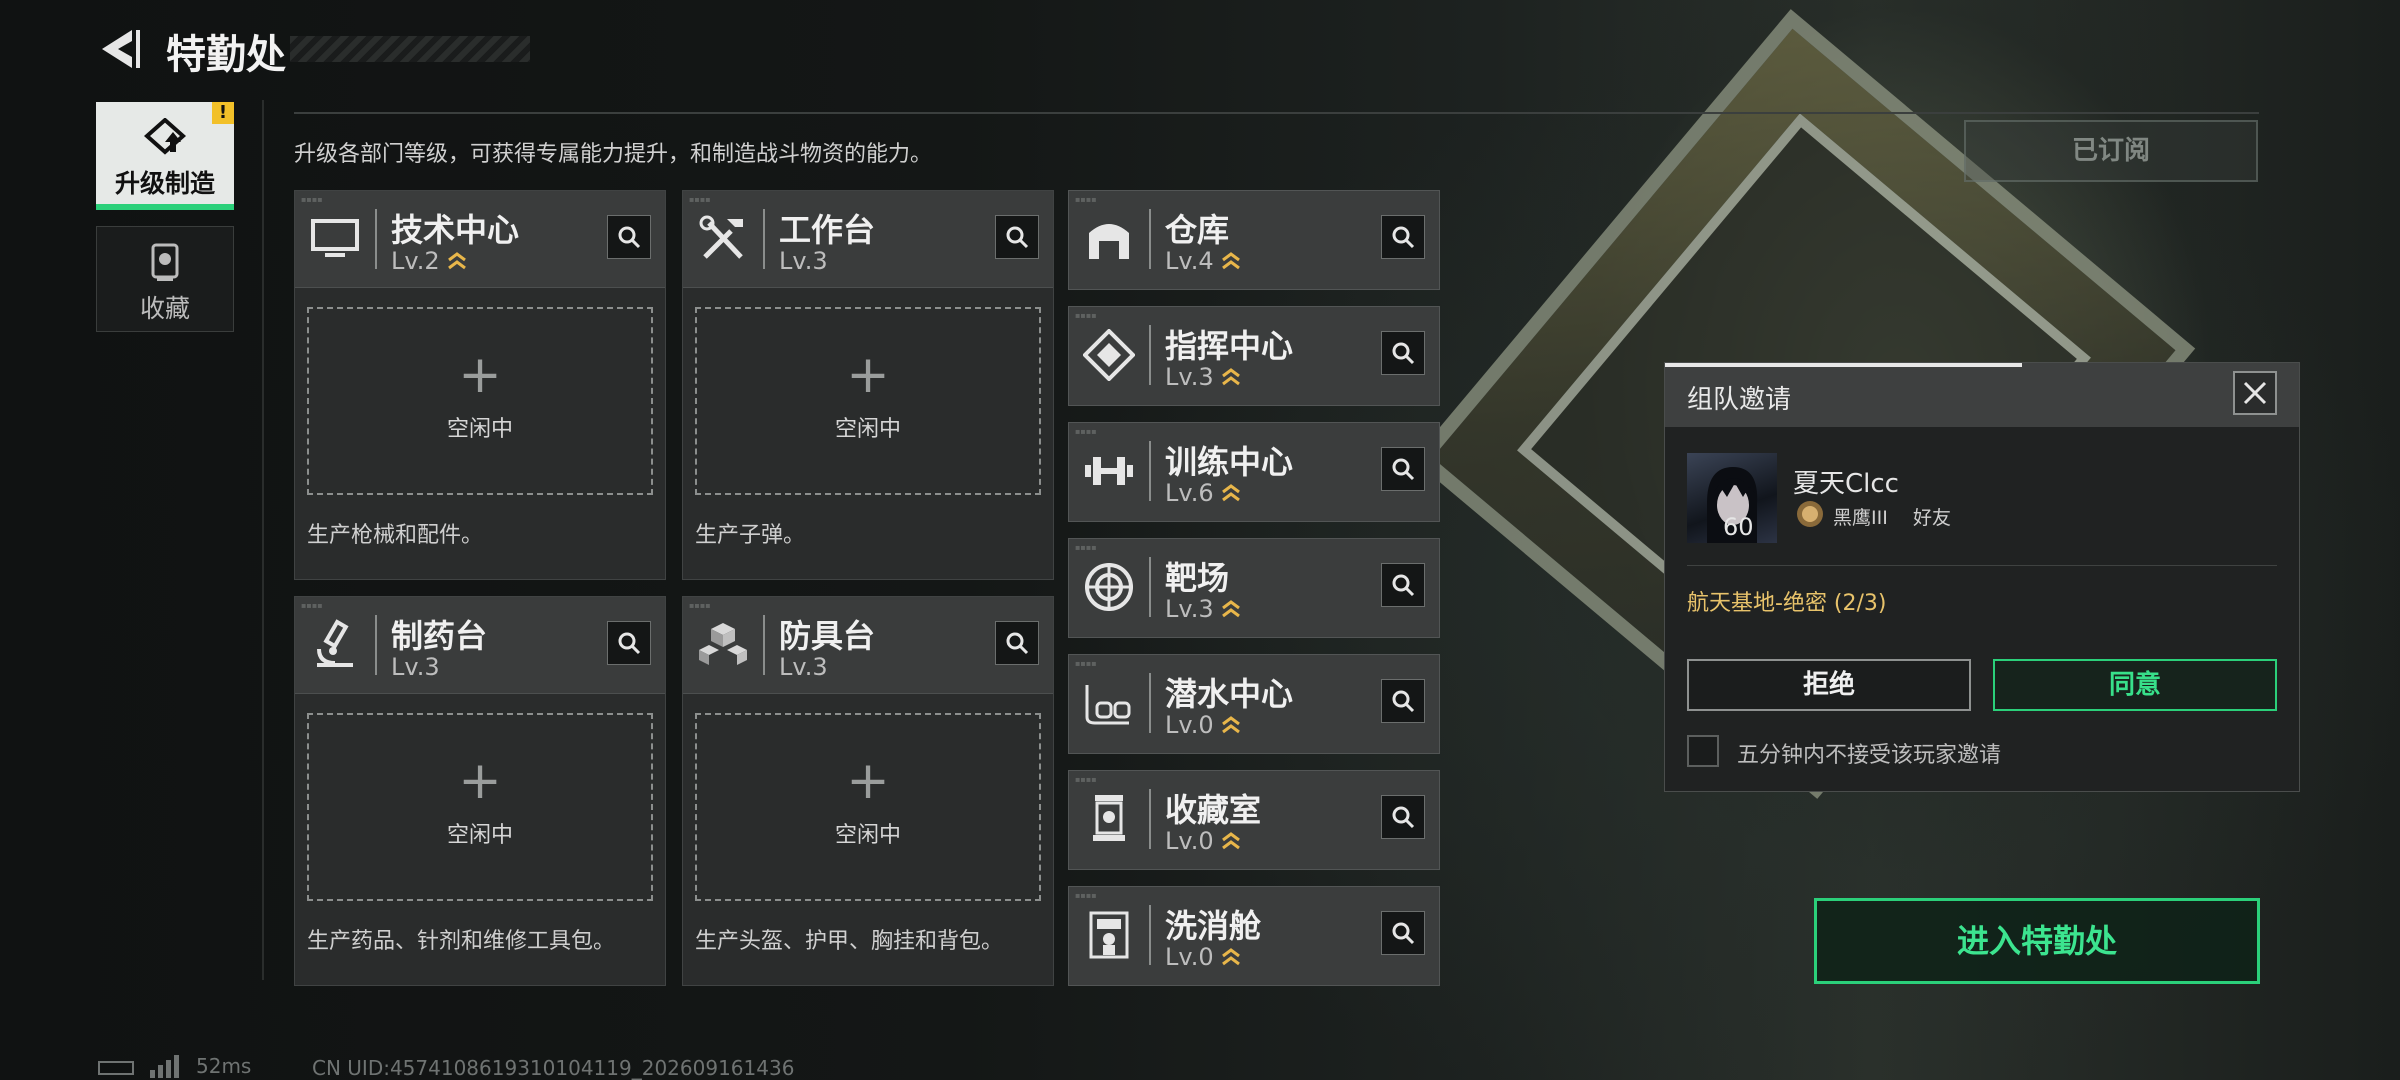  What do you see at coordinates (2135, 685) in the screenshot?
I see `agree-button: 同意` at bounding box center [2135, 685].